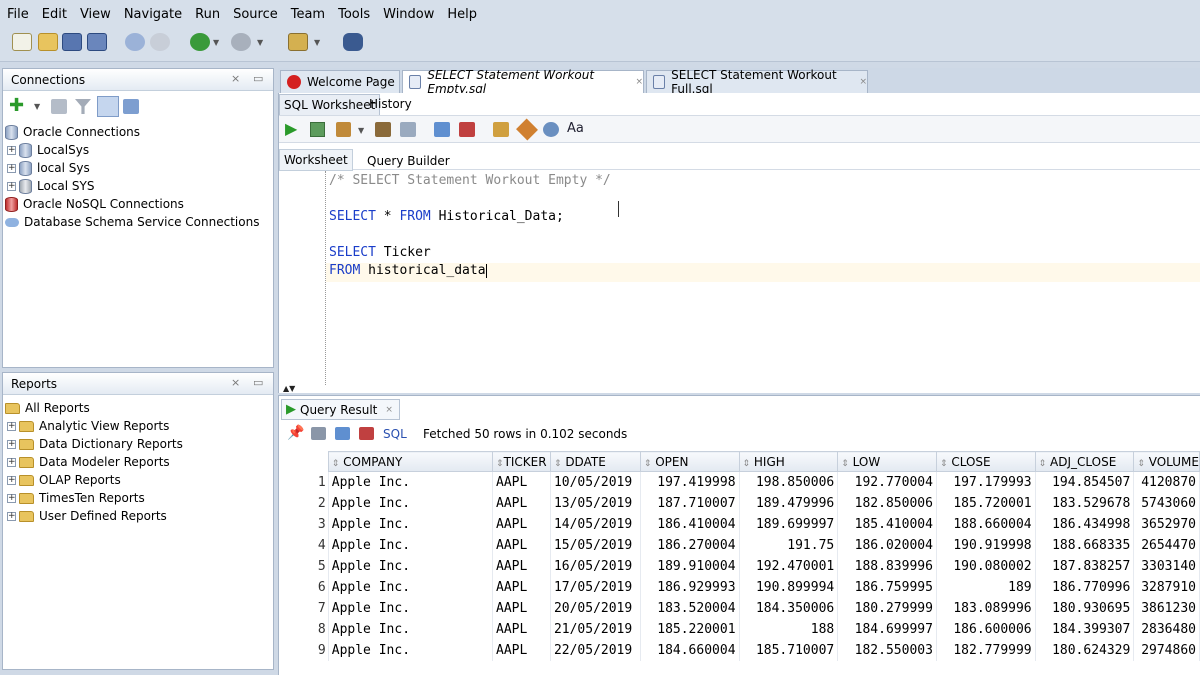 This screenshot has height=675, width=1200. What do you see at coordinates (83, 106) in the screenshot?
I see `filter-icon` at bounding box center [83, 106].